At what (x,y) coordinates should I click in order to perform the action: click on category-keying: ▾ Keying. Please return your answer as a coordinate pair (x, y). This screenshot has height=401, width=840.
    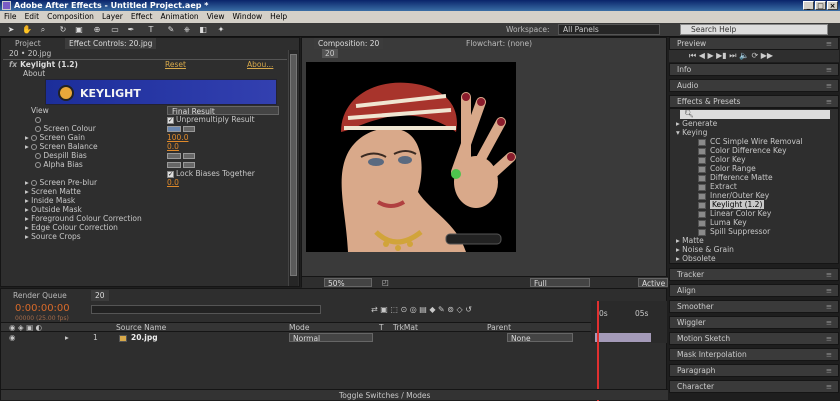
    Looking at the image, I should click on (691, 132).